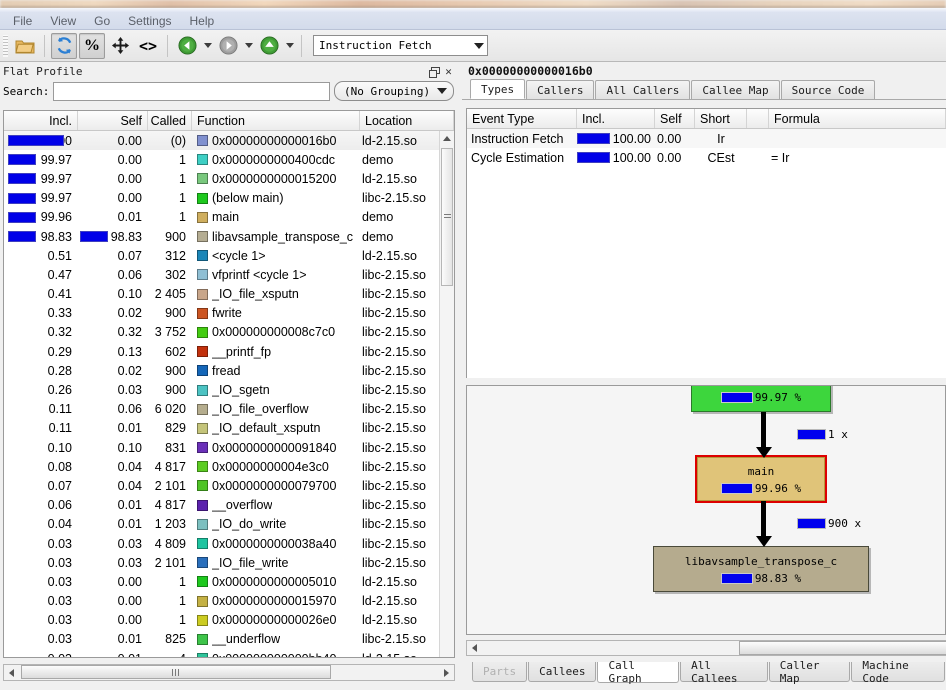 The image size is (946, 690). Describe the element at coordinates (229, 601) in the screenshot. I see `table-row: 0.03 0.00 1 0x0000000000015970 ld-2.15.so` at that location.